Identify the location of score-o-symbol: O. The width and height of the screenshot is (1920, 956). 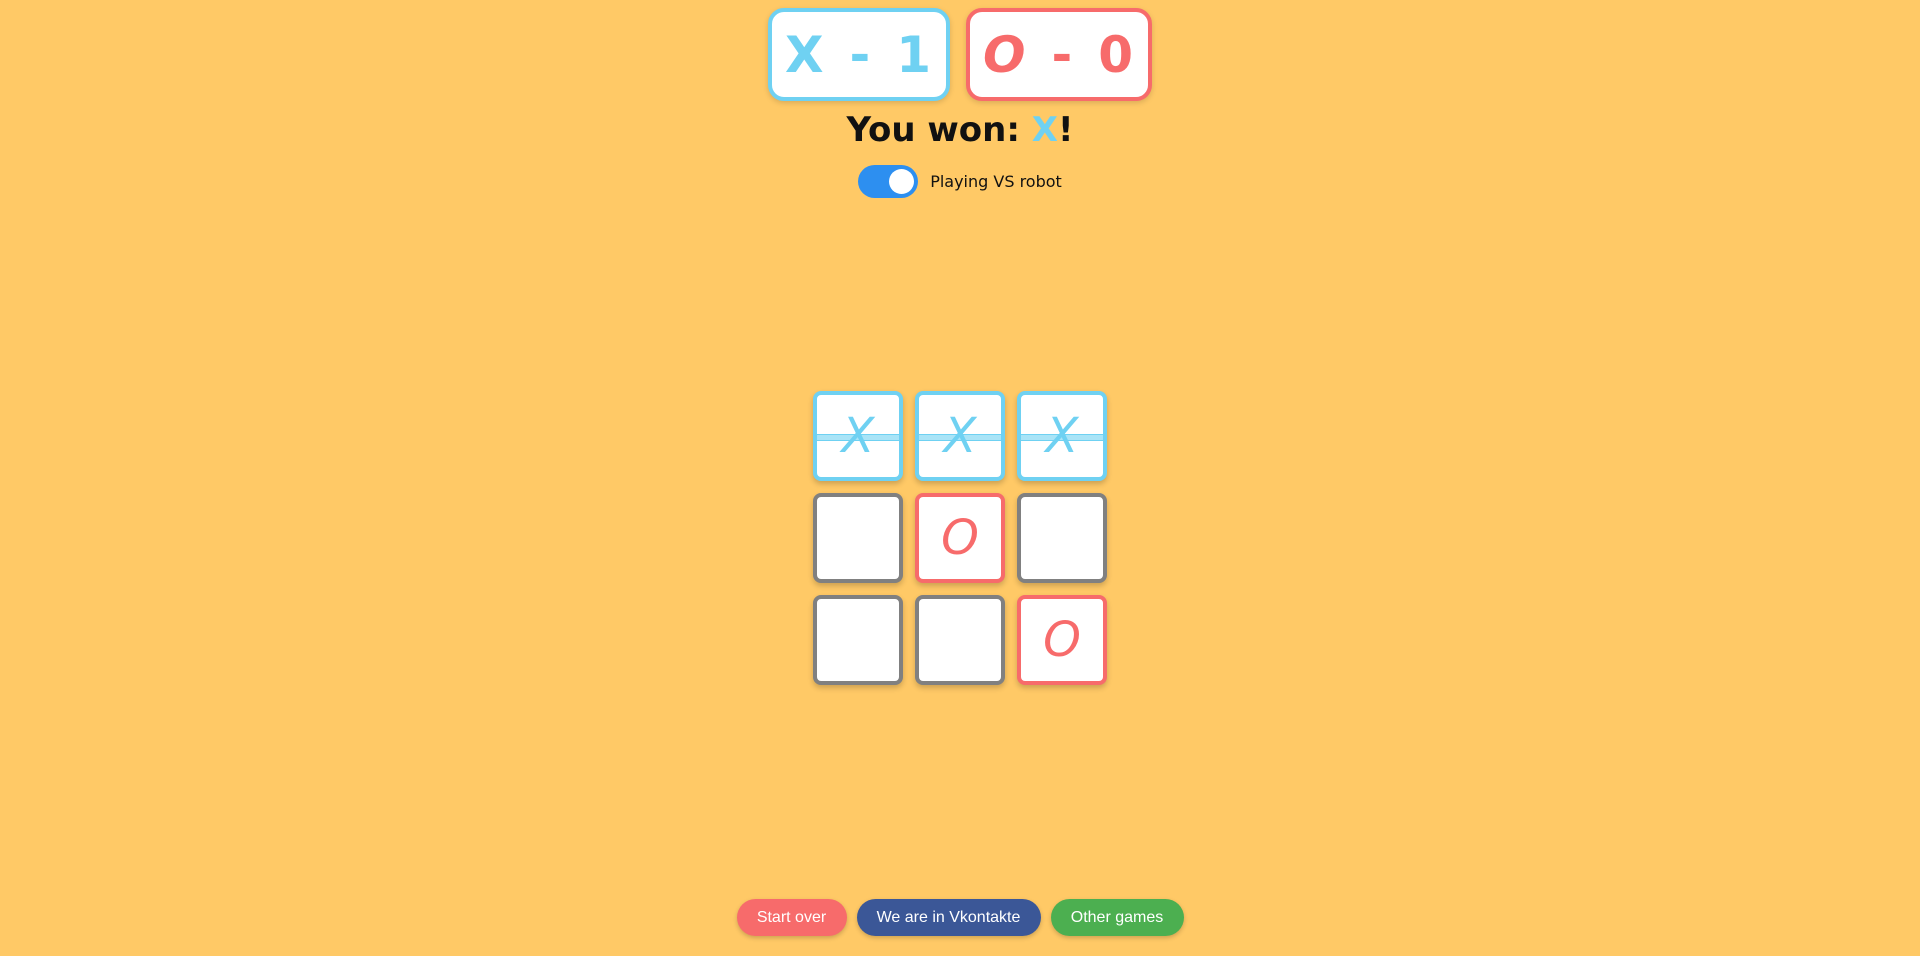
(1005, 54).